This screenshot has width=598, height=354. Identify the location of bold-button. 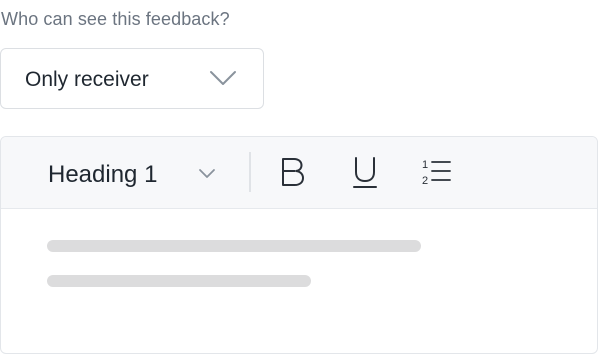
(293, 172).